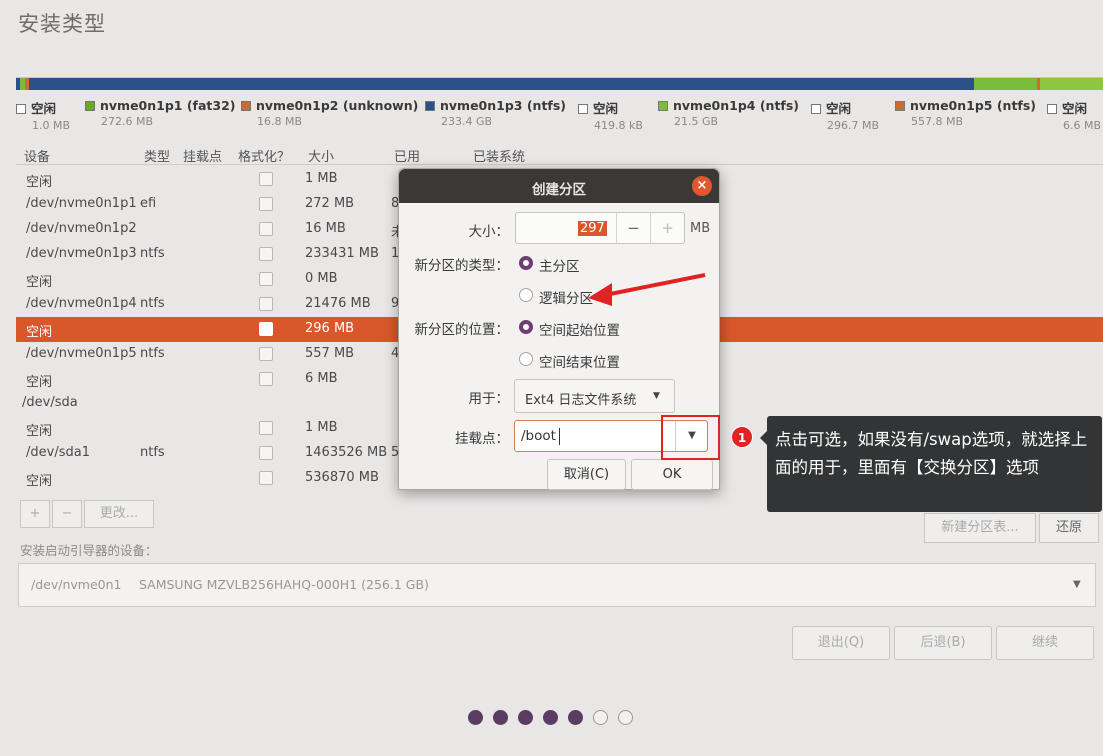 This screenshot has width=1103, height=756. What do you see at coordinates (934, 464) in the screenshot?
I see `annotation-tooltip: 点击可选，如果没有/swap选项，就选择上面的用于，里面有【交换分区】选项` at bounding box center [934, 464].